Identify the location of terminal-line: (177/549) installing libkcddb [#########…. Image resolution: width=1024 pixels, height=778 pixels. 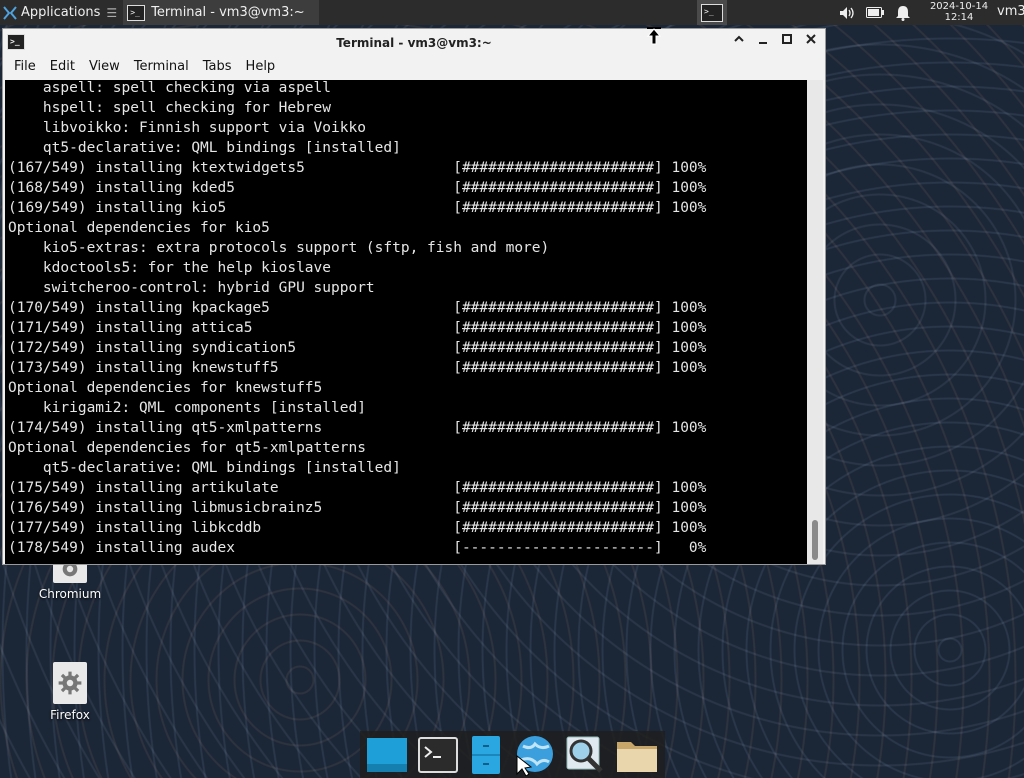
(357, 528).